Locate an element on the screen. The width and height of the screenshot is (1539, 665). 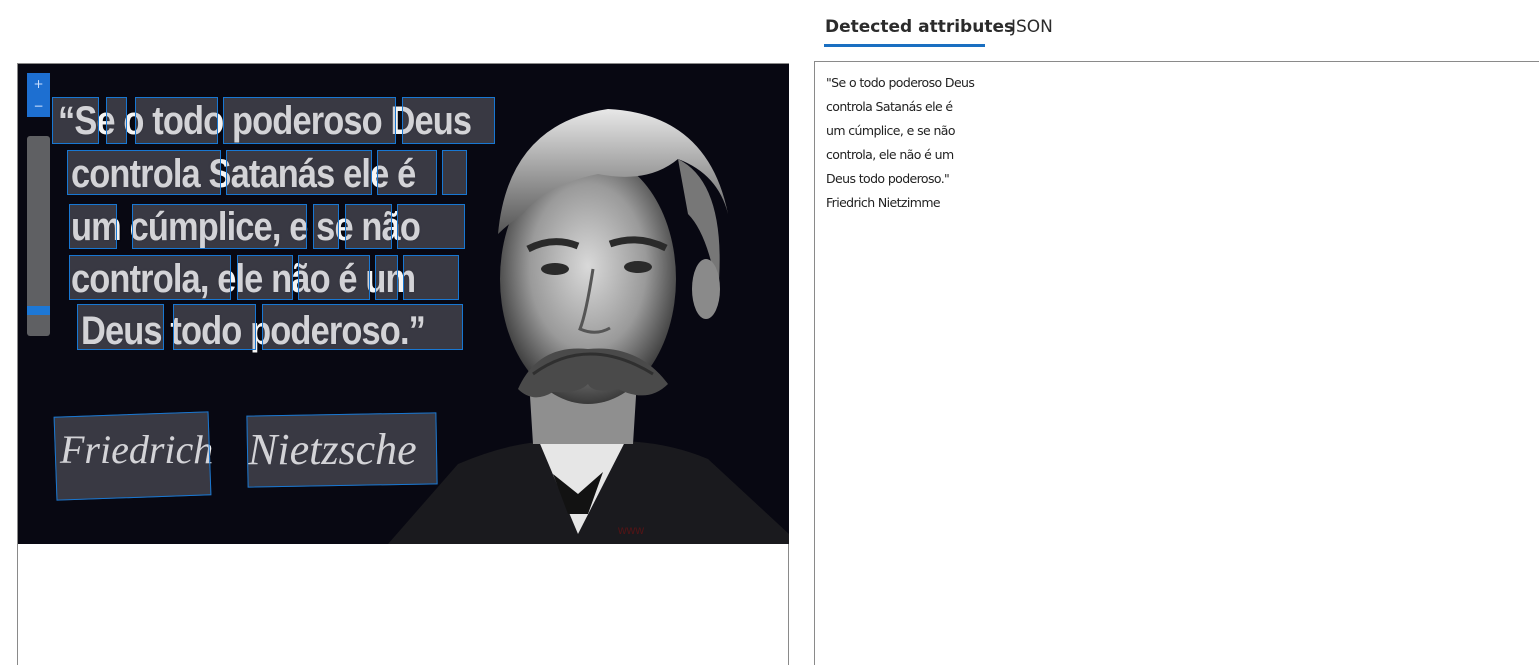
zoom-control: + − is located at coordinates (38, 204).